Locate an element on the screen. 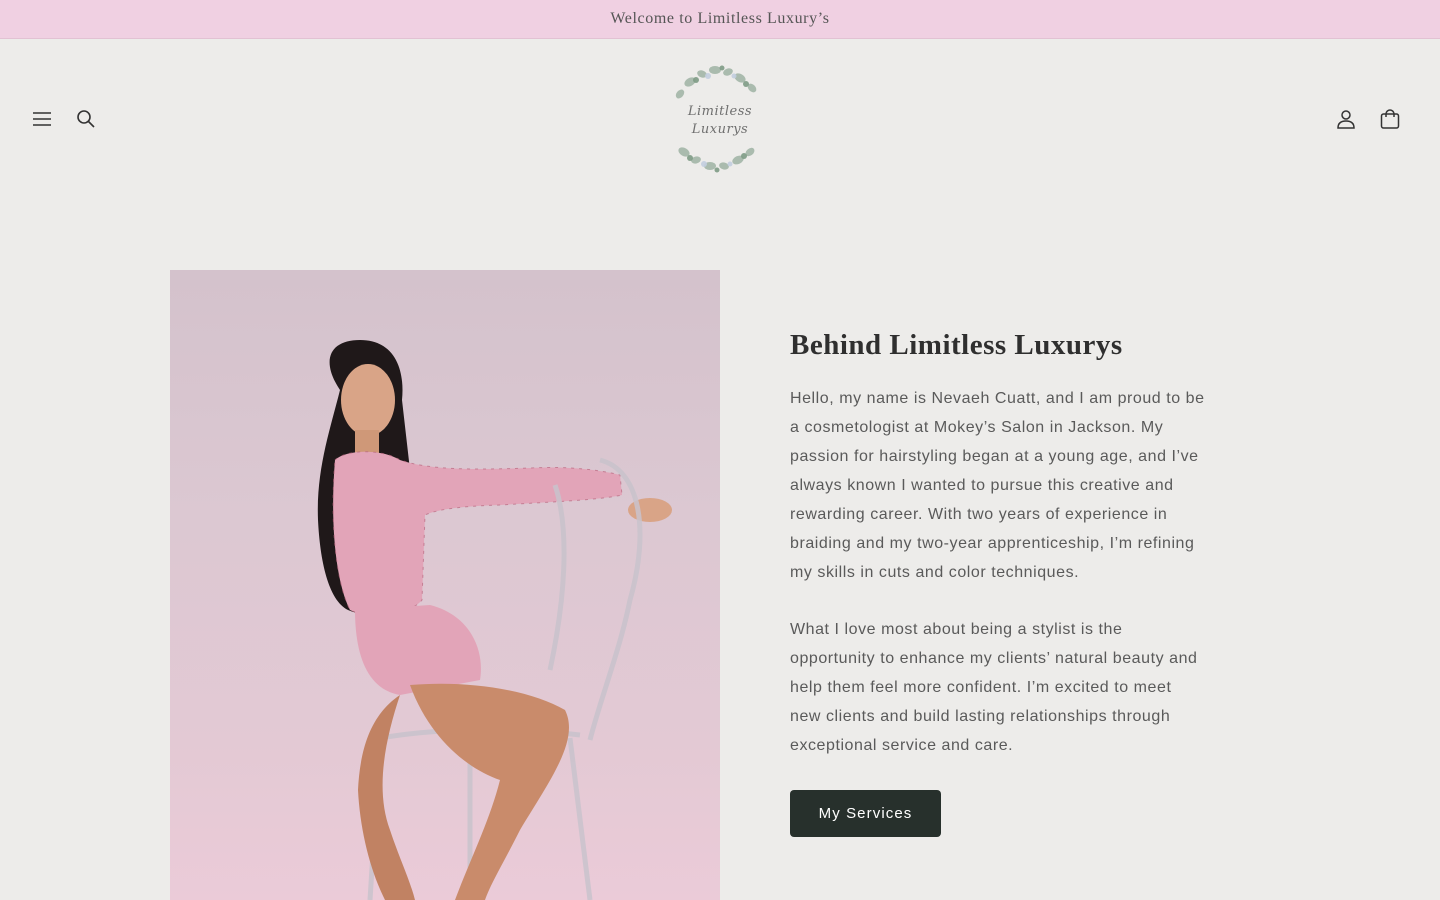 The height and width of the screenshot is (900, 1440). about-heading: Behind Limitless Luxurys is located at coordinates (956, 345).